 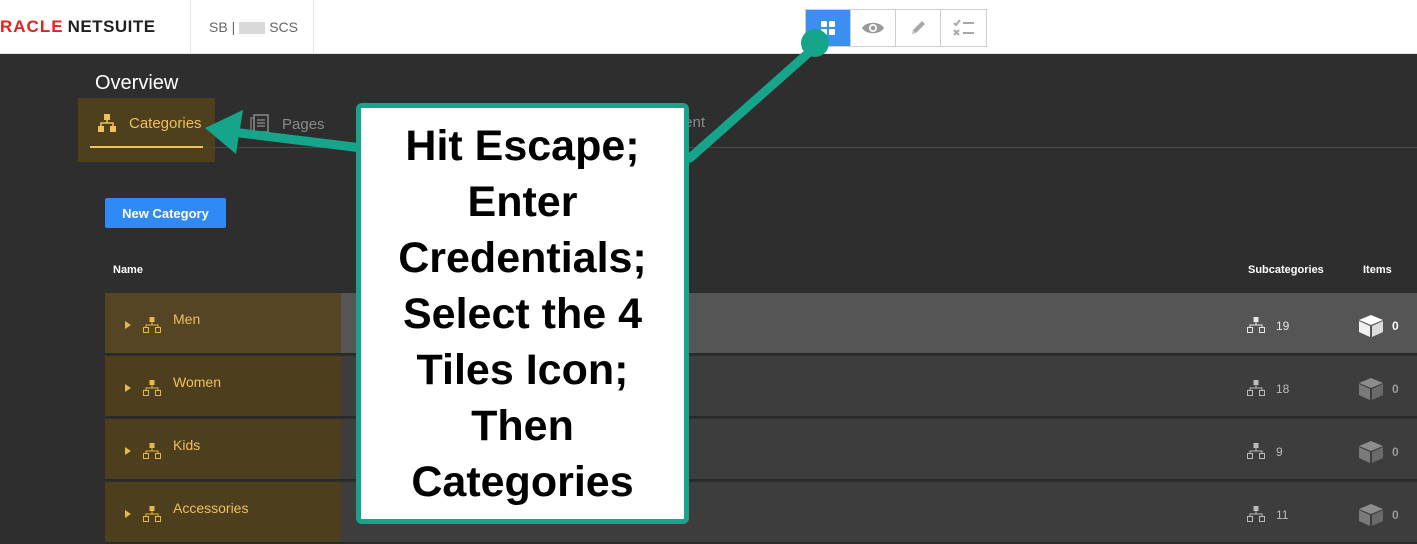 I want to click on edit-mode-button, so click(x=918, y=28).